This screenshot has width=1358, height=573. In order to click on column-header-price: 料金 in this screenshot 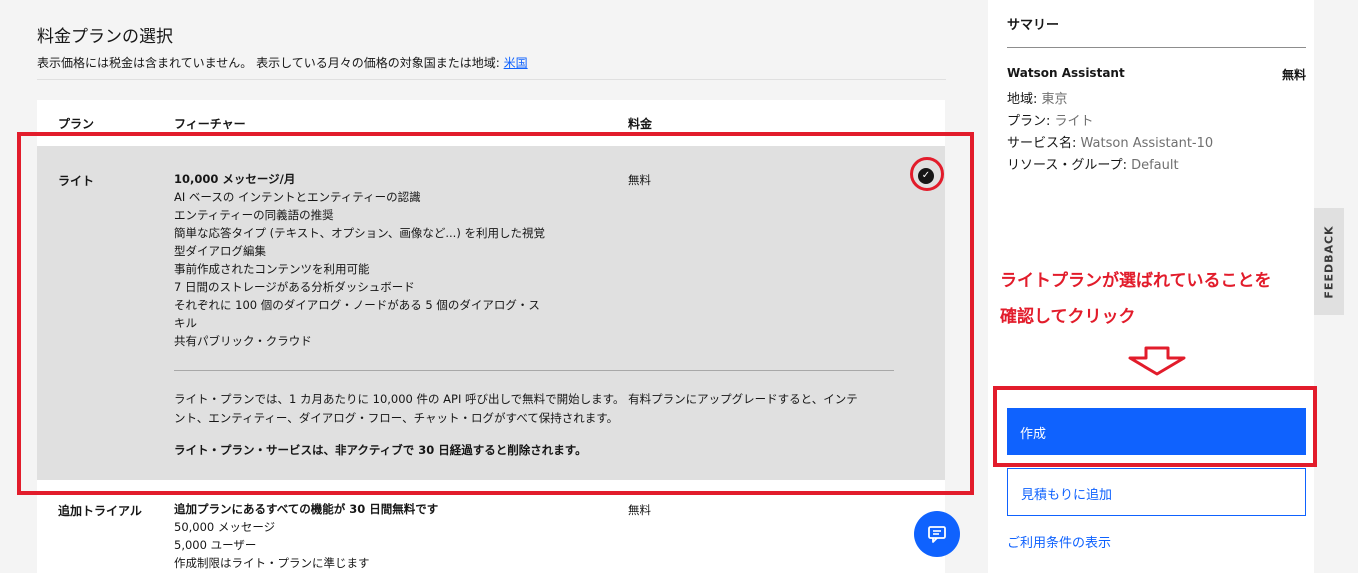, I will do `click(640, 124)`.